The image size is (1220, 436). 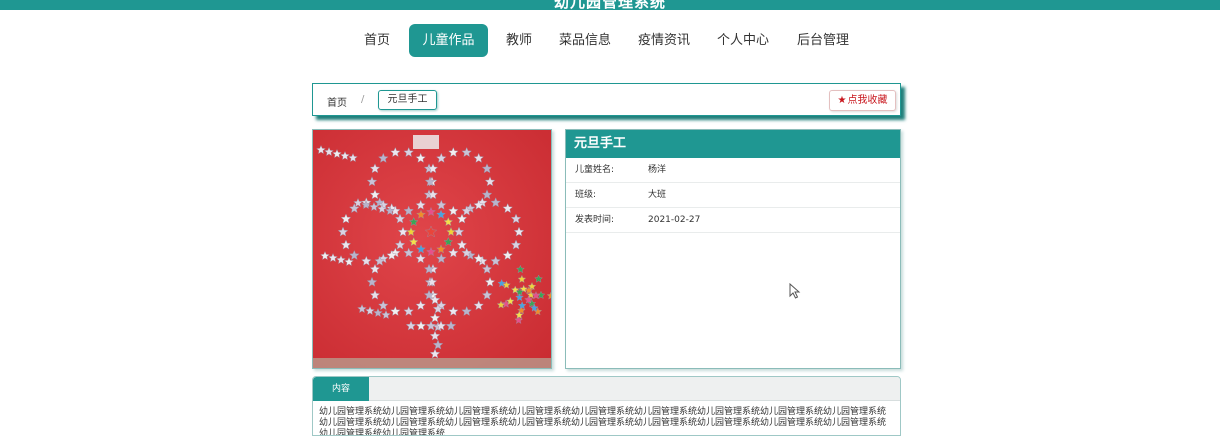 I want to click on header-bar: 幼儿园管理系统, so click(x=610, y=5).